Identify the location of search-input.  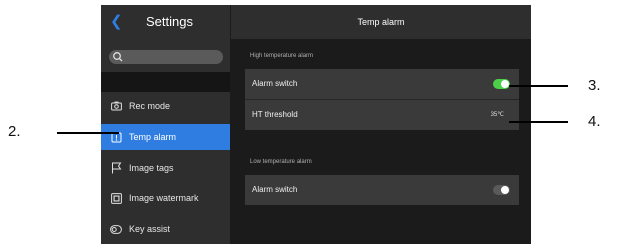
(166, 57).